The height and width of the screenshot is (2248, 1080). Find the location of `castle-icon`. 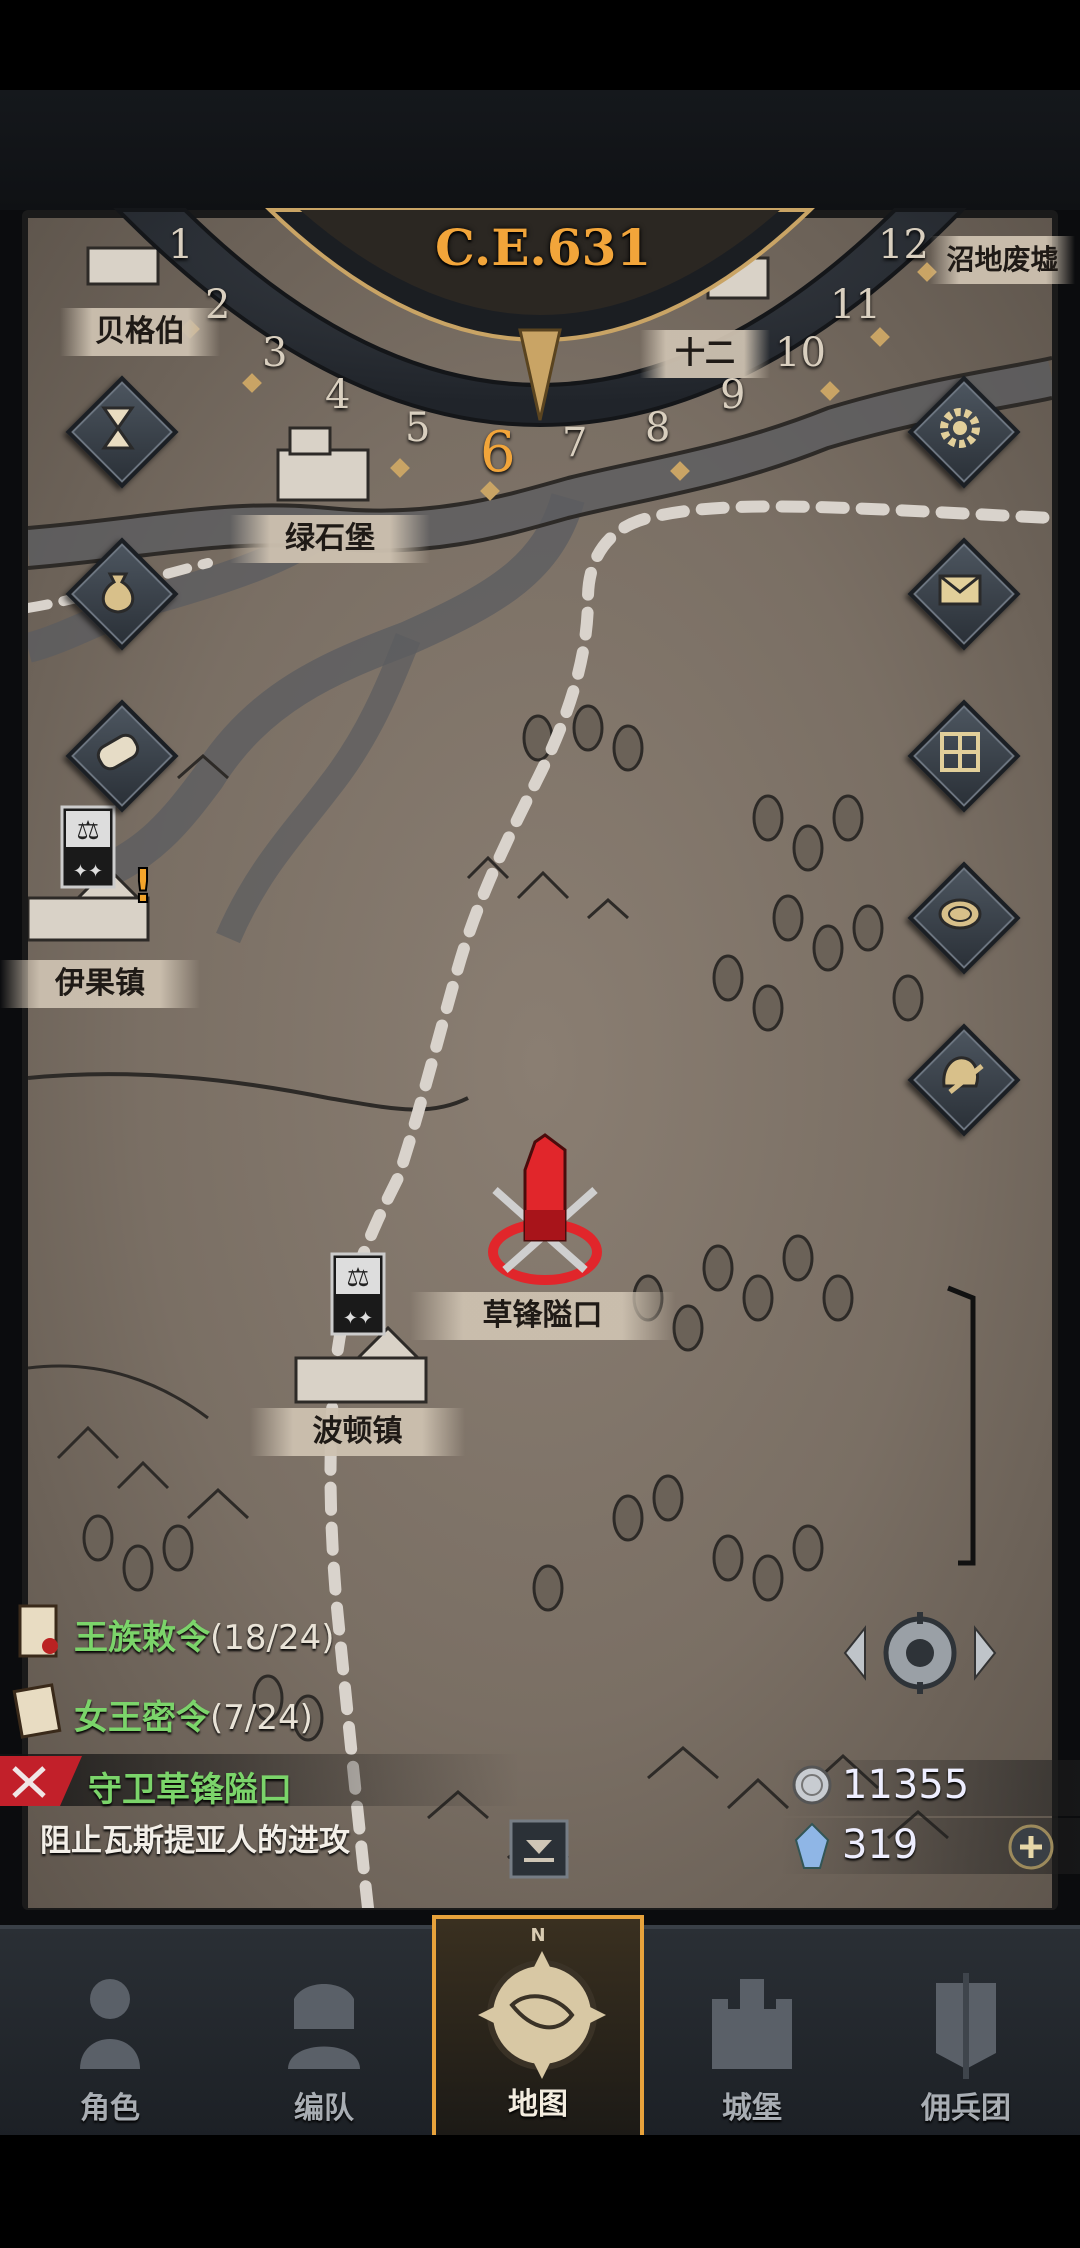

castle-icon is located at coordinates (752, 2024).